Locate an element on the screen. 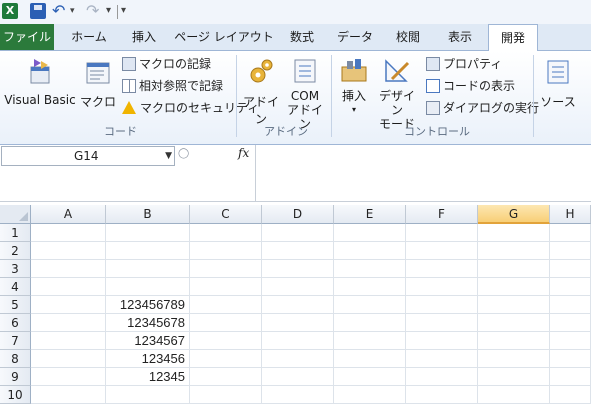 This screenshot has height=412, width=591. cell-g6 is located at coordinates (514, 323).